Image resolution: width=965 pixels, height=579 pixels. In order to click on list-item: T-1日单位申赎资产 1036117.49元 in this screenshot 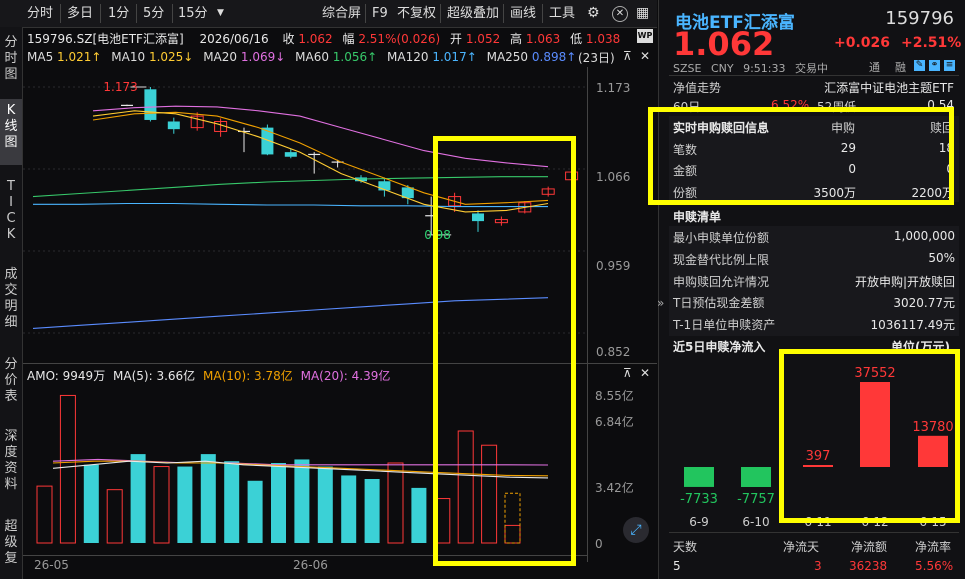, I will do `click(814, 325)`.